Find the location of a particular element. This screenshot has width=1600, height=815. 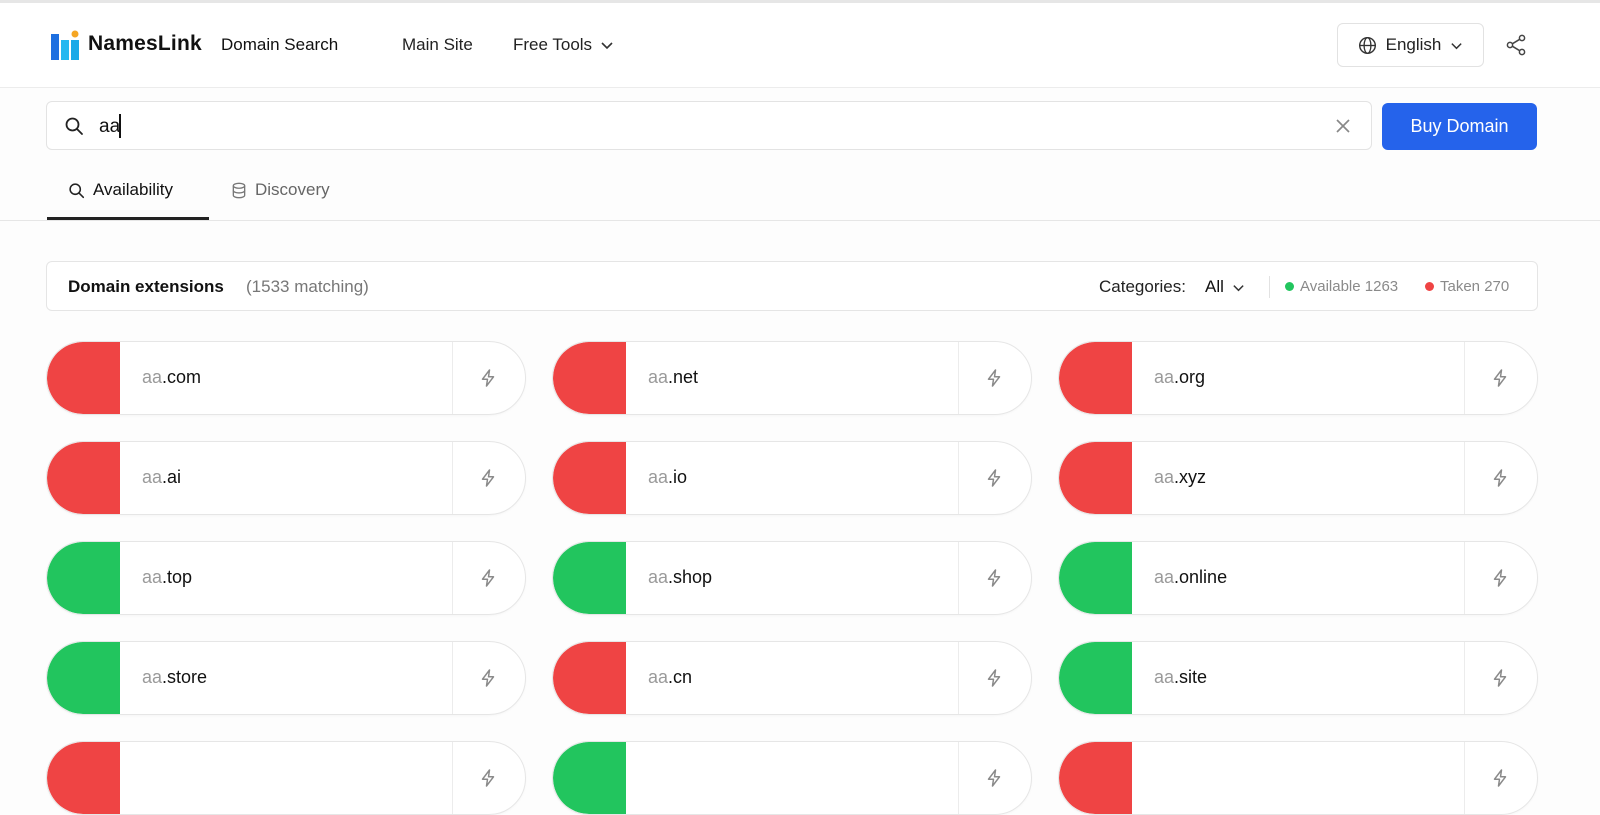

domain-name: aa.store is located at coordinates (174, 677).